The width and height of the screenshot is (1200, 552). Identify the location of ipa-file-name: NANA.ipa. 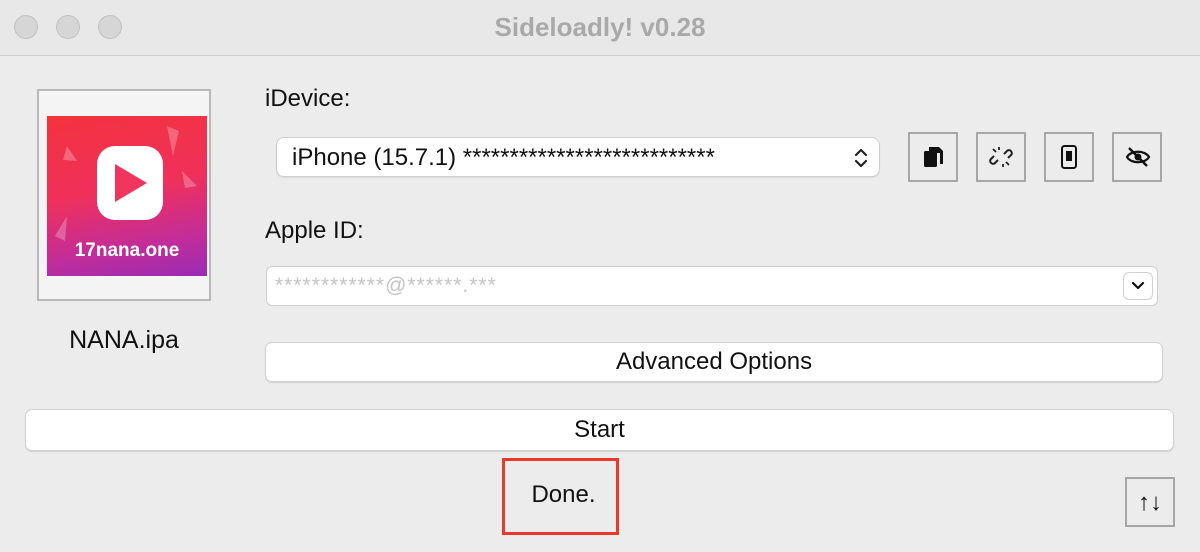
(124, 340).